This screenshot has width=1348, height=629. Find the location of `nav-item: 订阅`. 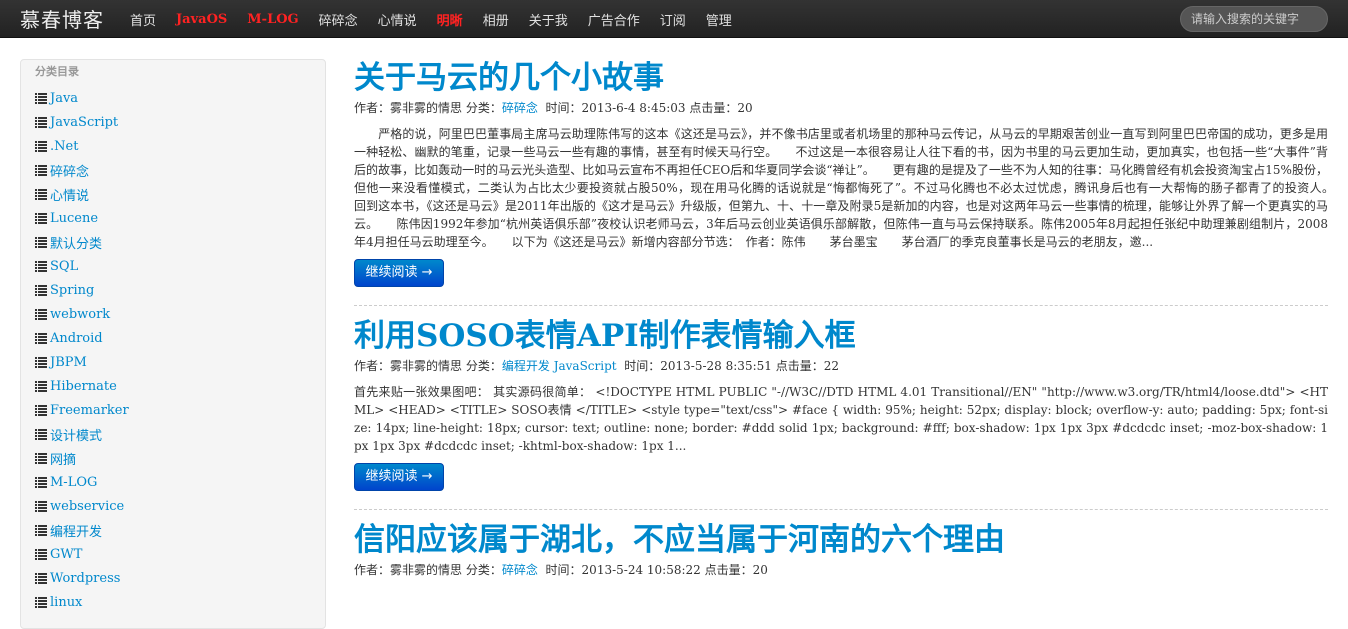

nav-item: 订阅 is located at coordinates (673, 19).